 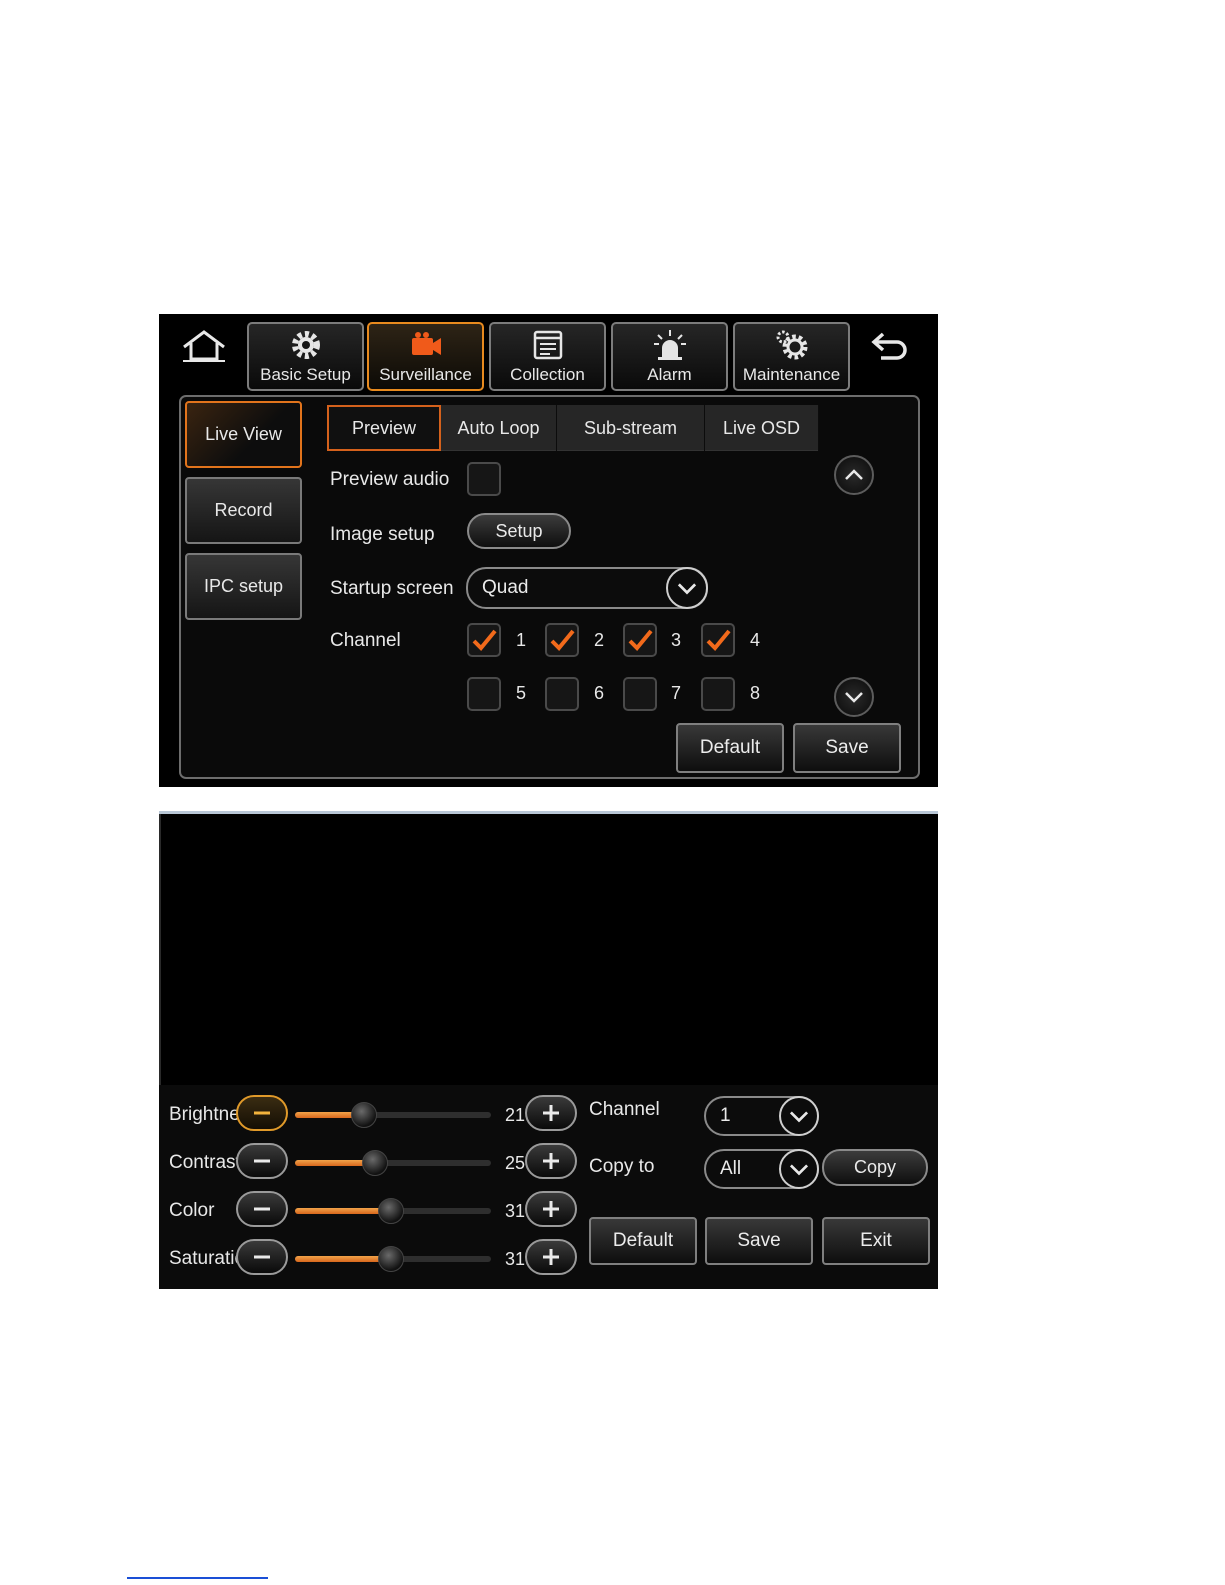 What do you see at coordinates (384, 428) in the screenshot?
I see `subtab-preview: Preview` at bounding box center [384, 428].